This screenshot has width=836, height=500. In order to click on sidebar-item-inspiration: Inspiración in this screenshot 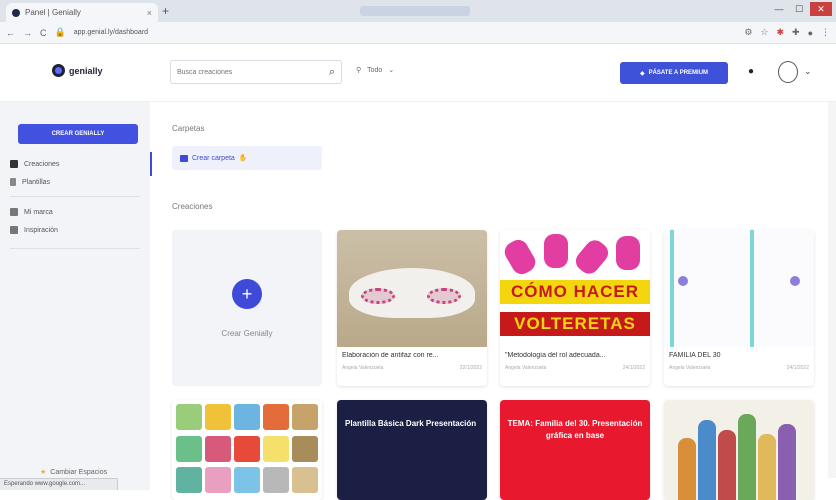, I will do `click(34, 230)`.